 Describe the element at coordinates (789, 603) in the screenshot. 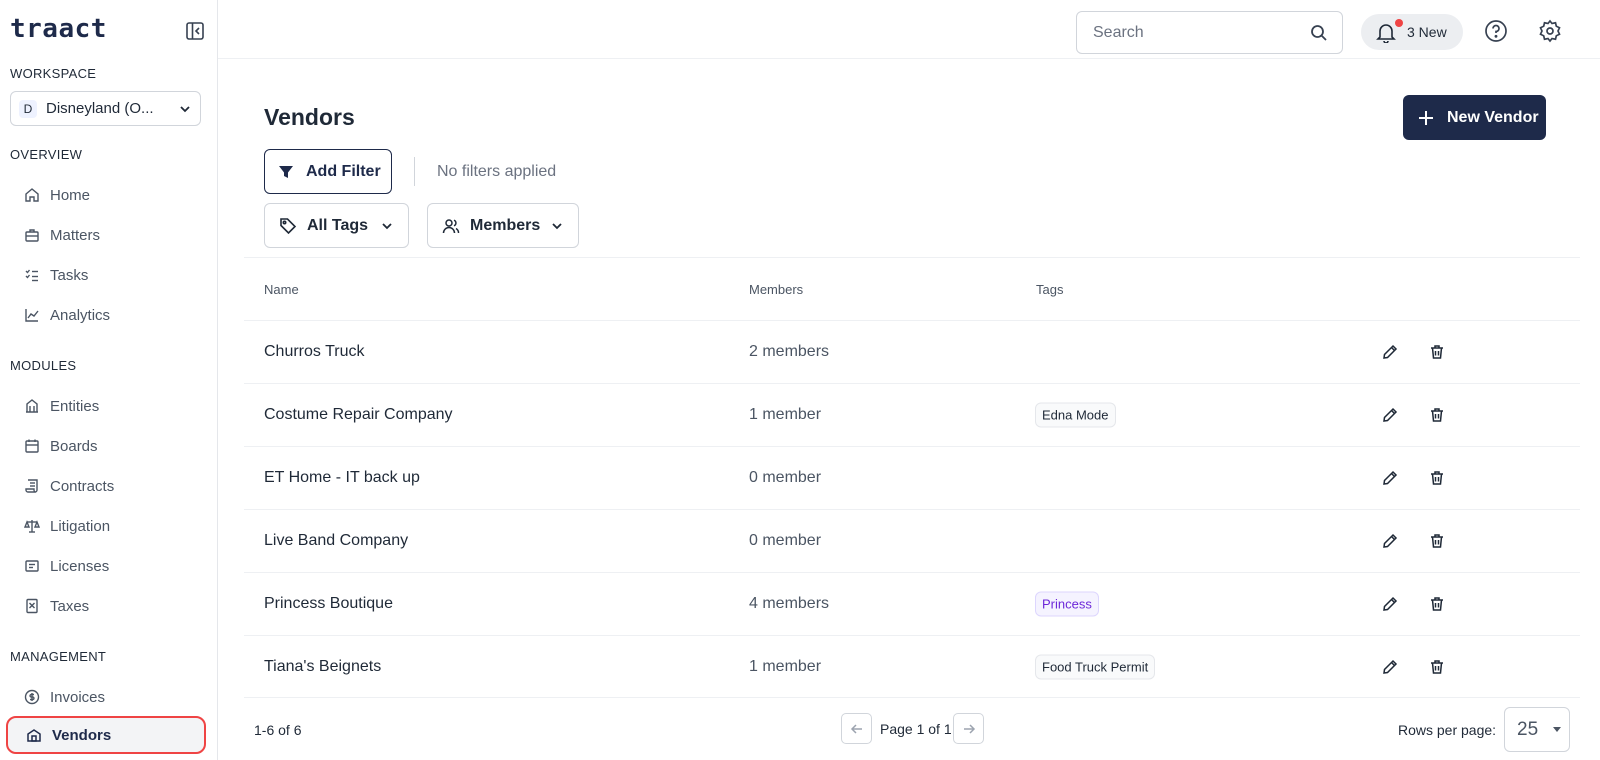

I see `vendor-members: 4 members` at that location.